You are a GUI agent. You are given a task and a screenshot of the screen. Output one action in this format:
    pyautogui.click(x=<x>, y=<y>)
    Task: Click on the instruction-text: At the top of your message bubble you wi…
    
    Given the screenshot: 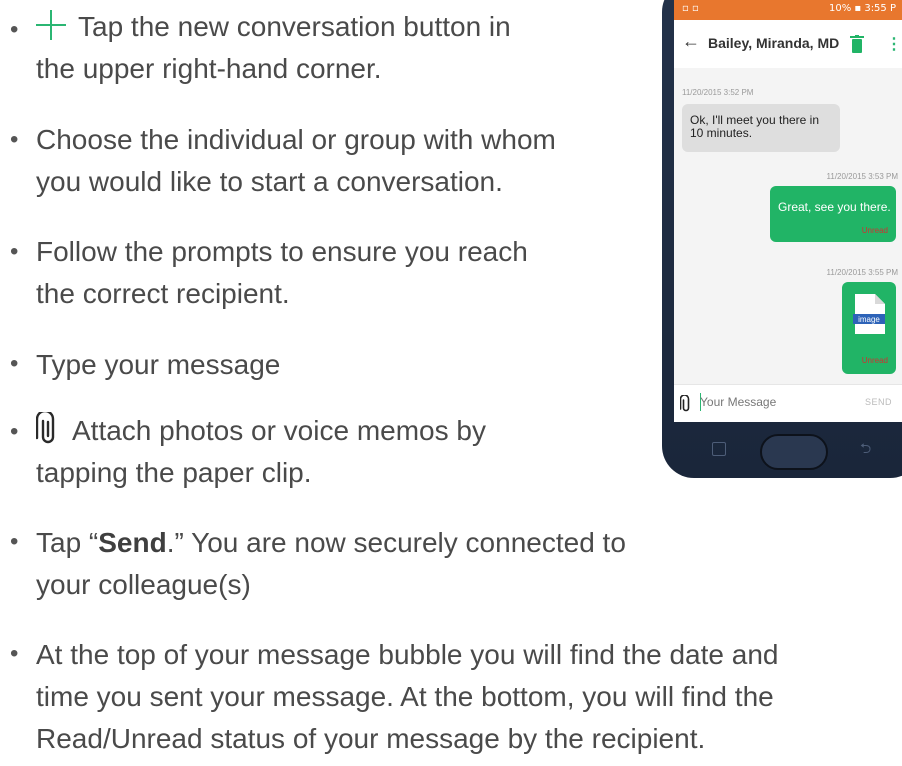 What is the action you would take?
    pyautogui.click(x=407, y=654)
    